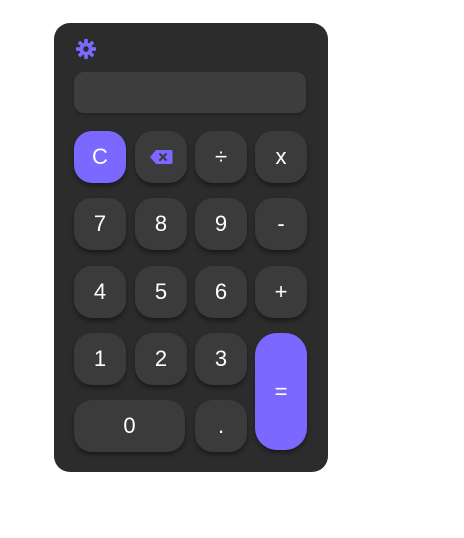 The image size is (464, 538). What do you see at coordinates (129, 426) in the screenshot?
I see `digit-0-button: 0` at bounding box center [129, 426].